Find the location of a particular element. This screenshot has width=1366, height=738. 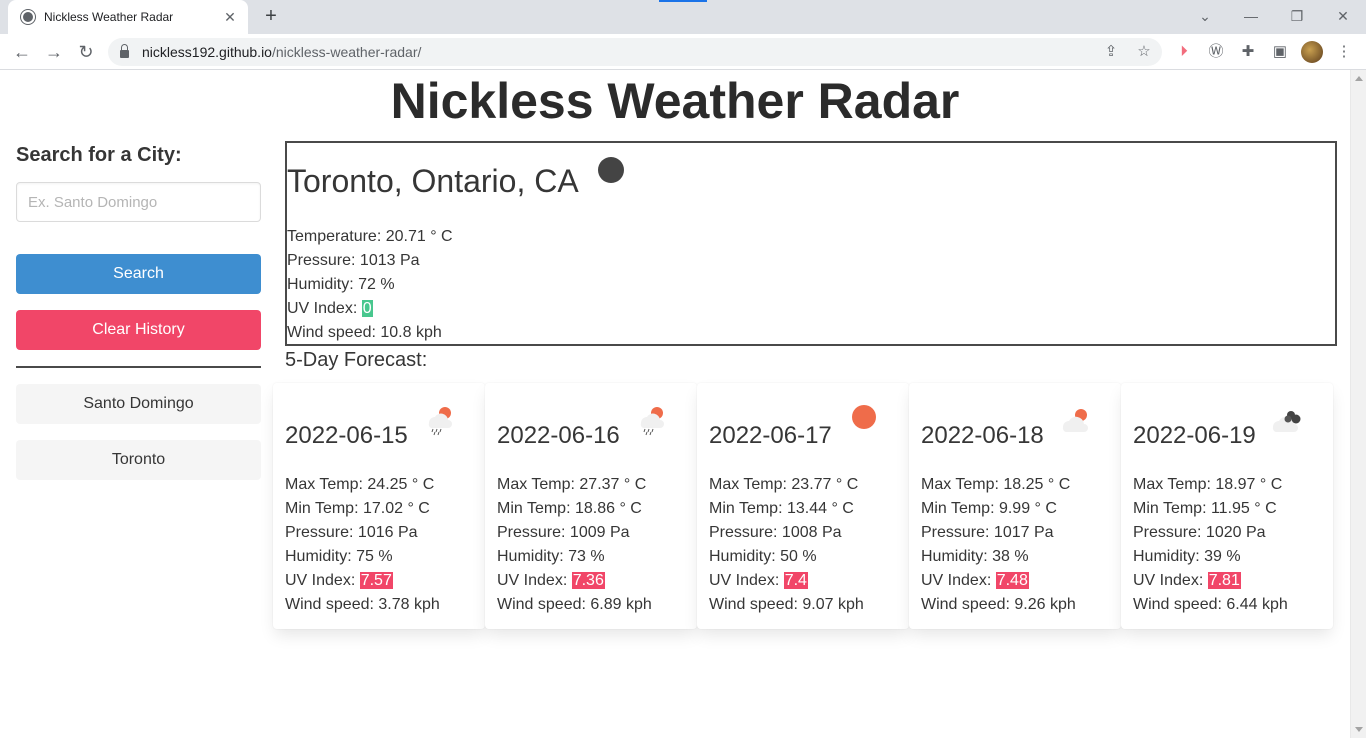

forecast-max-temp: Max Temp: 23.77 ° C is located at coordinates (784, 484).